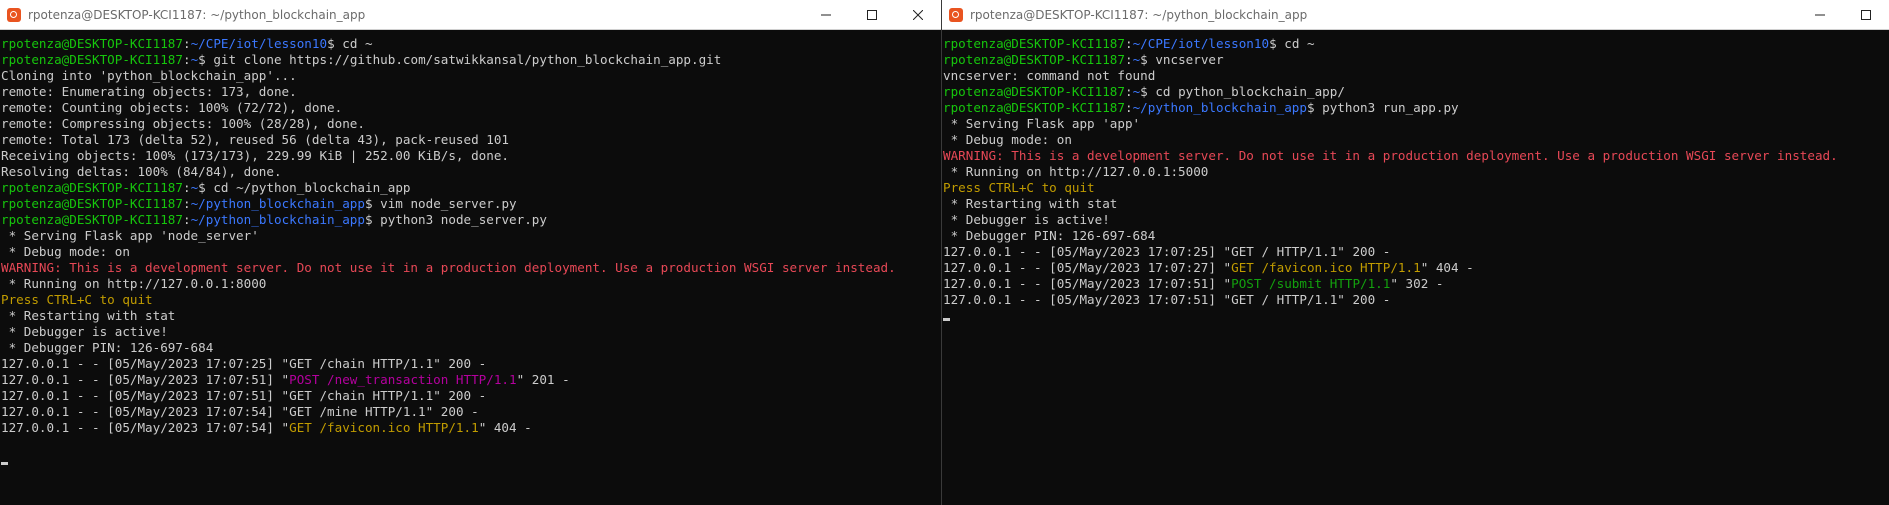  I want to click on log-request: POST /submit HTTP/1.1, so click(1311, 283).